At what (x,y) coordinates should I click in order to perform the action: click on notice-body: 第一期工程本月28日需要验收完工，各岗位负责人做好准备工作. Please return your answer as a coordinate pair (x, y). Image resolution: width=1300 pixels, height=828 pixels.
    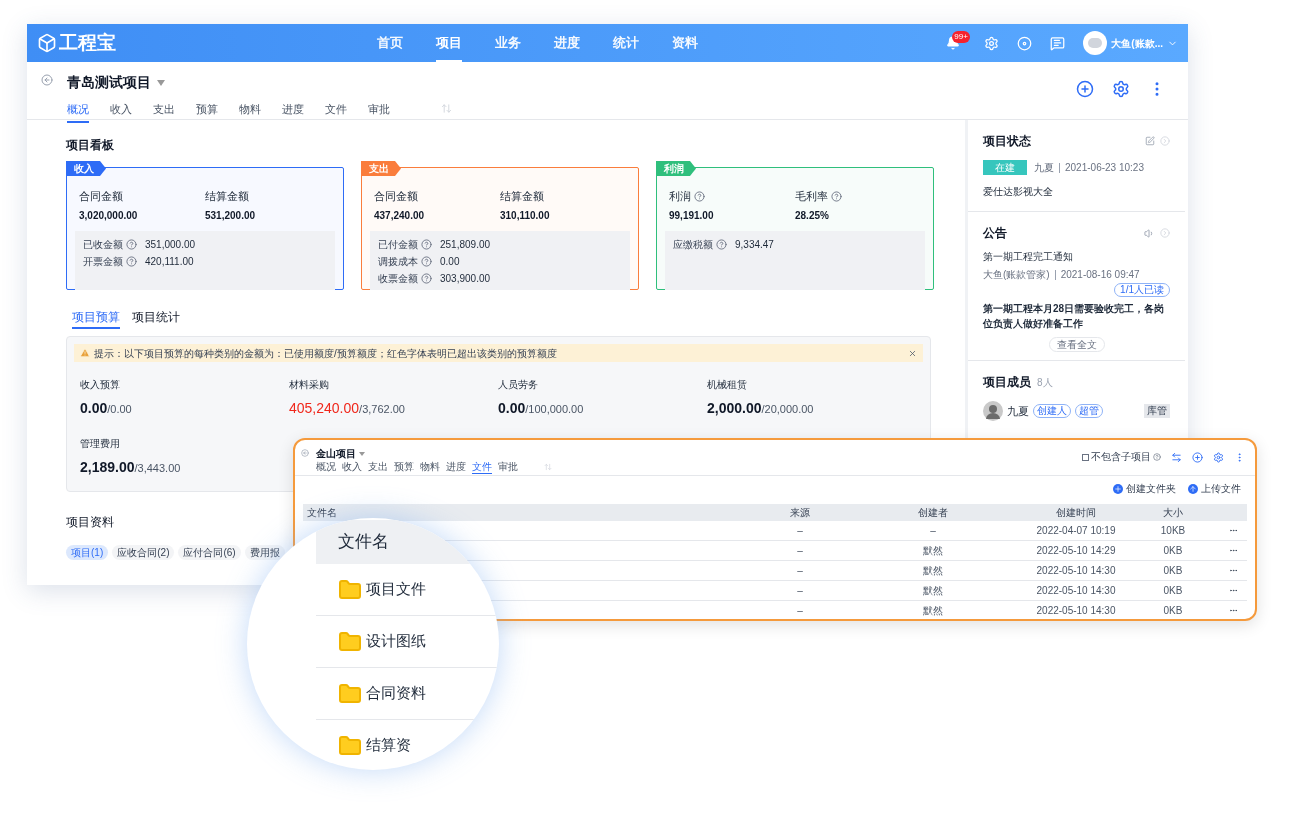
    Looking at the image, I should click on (1074, 316).